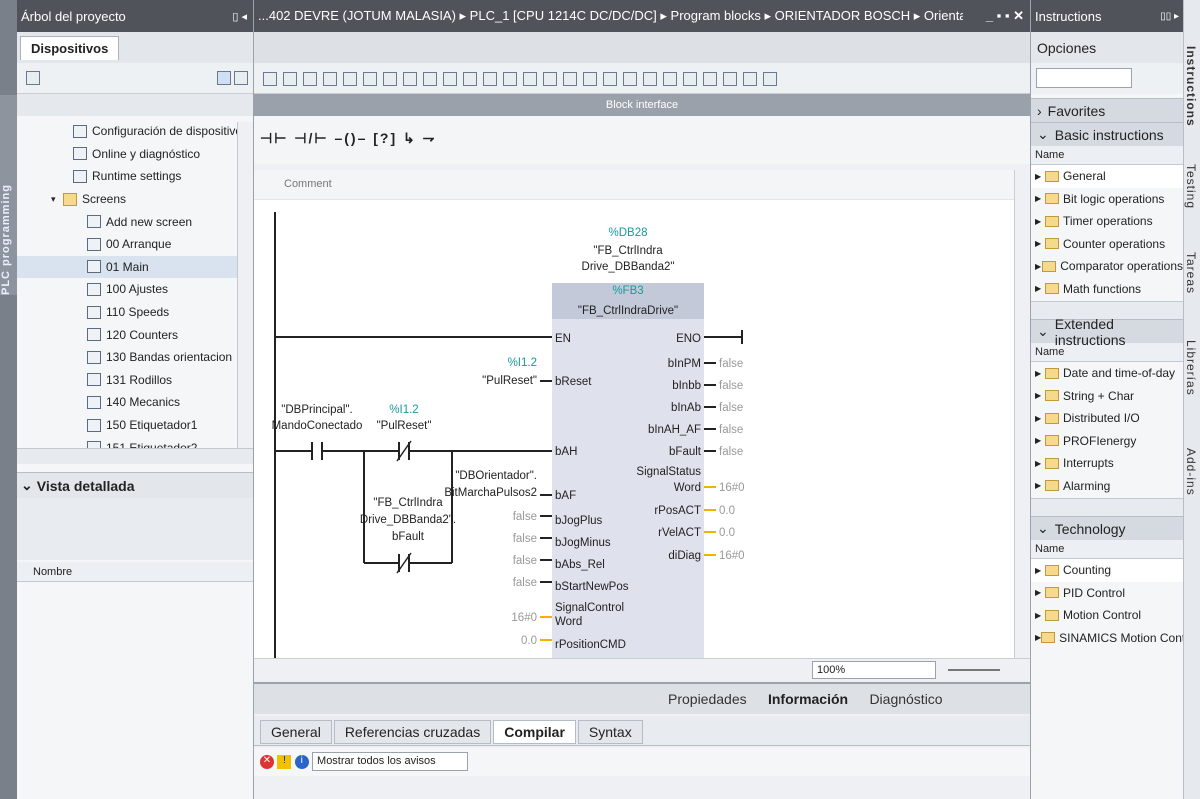 The height and width of the screenshot is (799, 1200). What do you see at coordinates (1107, 418) in the screenshot?
I see `instruction-group: ▶ Distributed I/O` at bounding box center [1107, 418].